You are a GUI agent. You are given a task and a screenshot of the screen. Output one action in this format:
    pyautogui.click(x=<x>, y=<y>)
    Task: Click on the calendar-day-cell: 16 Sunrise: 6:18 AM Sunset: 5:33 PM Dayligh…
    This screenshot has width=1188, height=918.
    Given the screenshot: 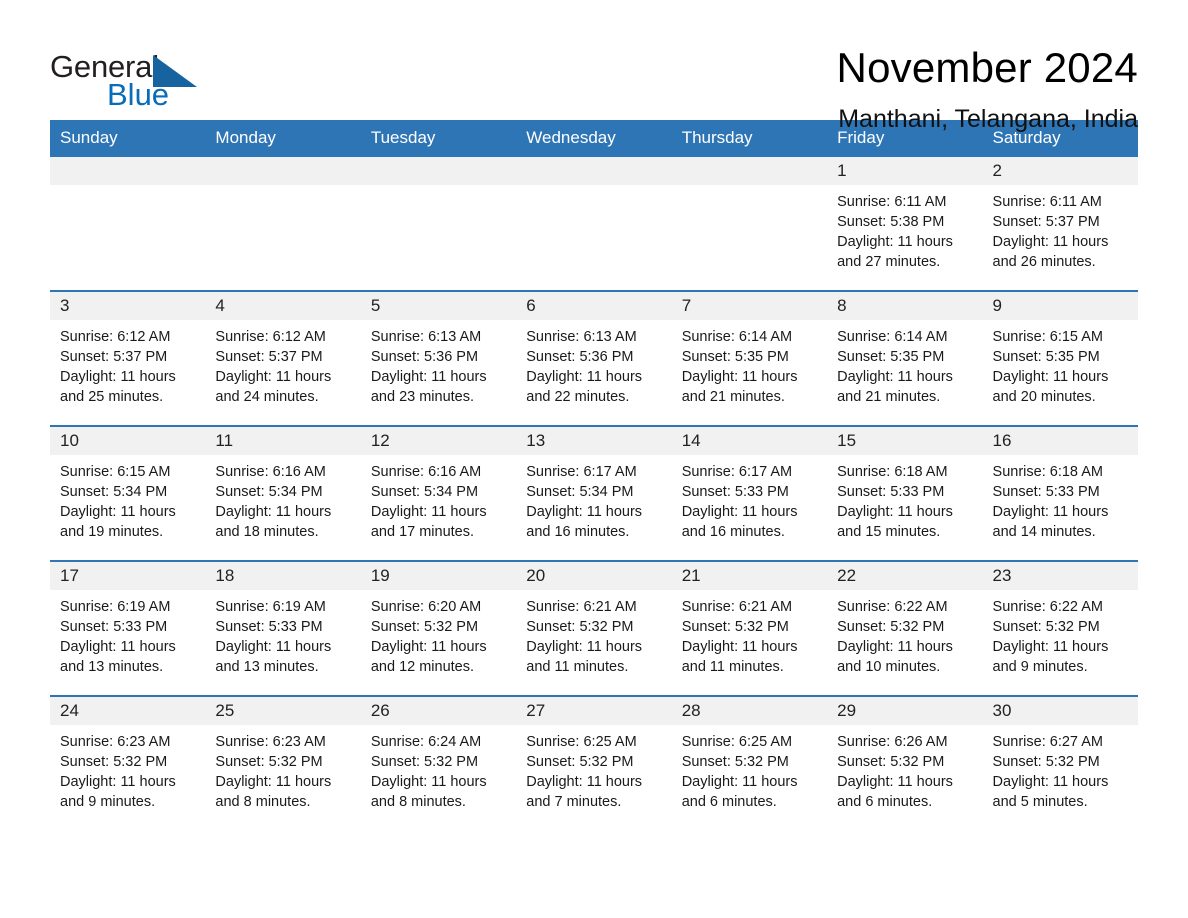 What is the action you would take?
    pyautogui.click(x=1060, y=493)
    